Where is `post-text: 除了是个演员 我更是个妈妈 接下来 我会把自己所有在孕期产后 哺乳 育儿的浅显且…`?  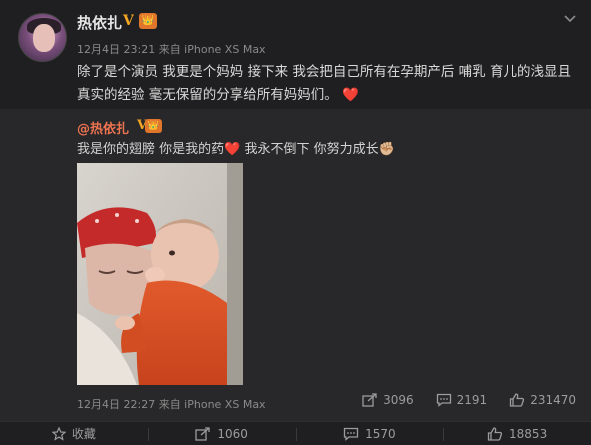
post-text: 除了是个演员 我更是个妈妈 接下来 我会把自己所有在孕期产后 哺乳 育儿的浅显且… is located at coordinates (325, 84).